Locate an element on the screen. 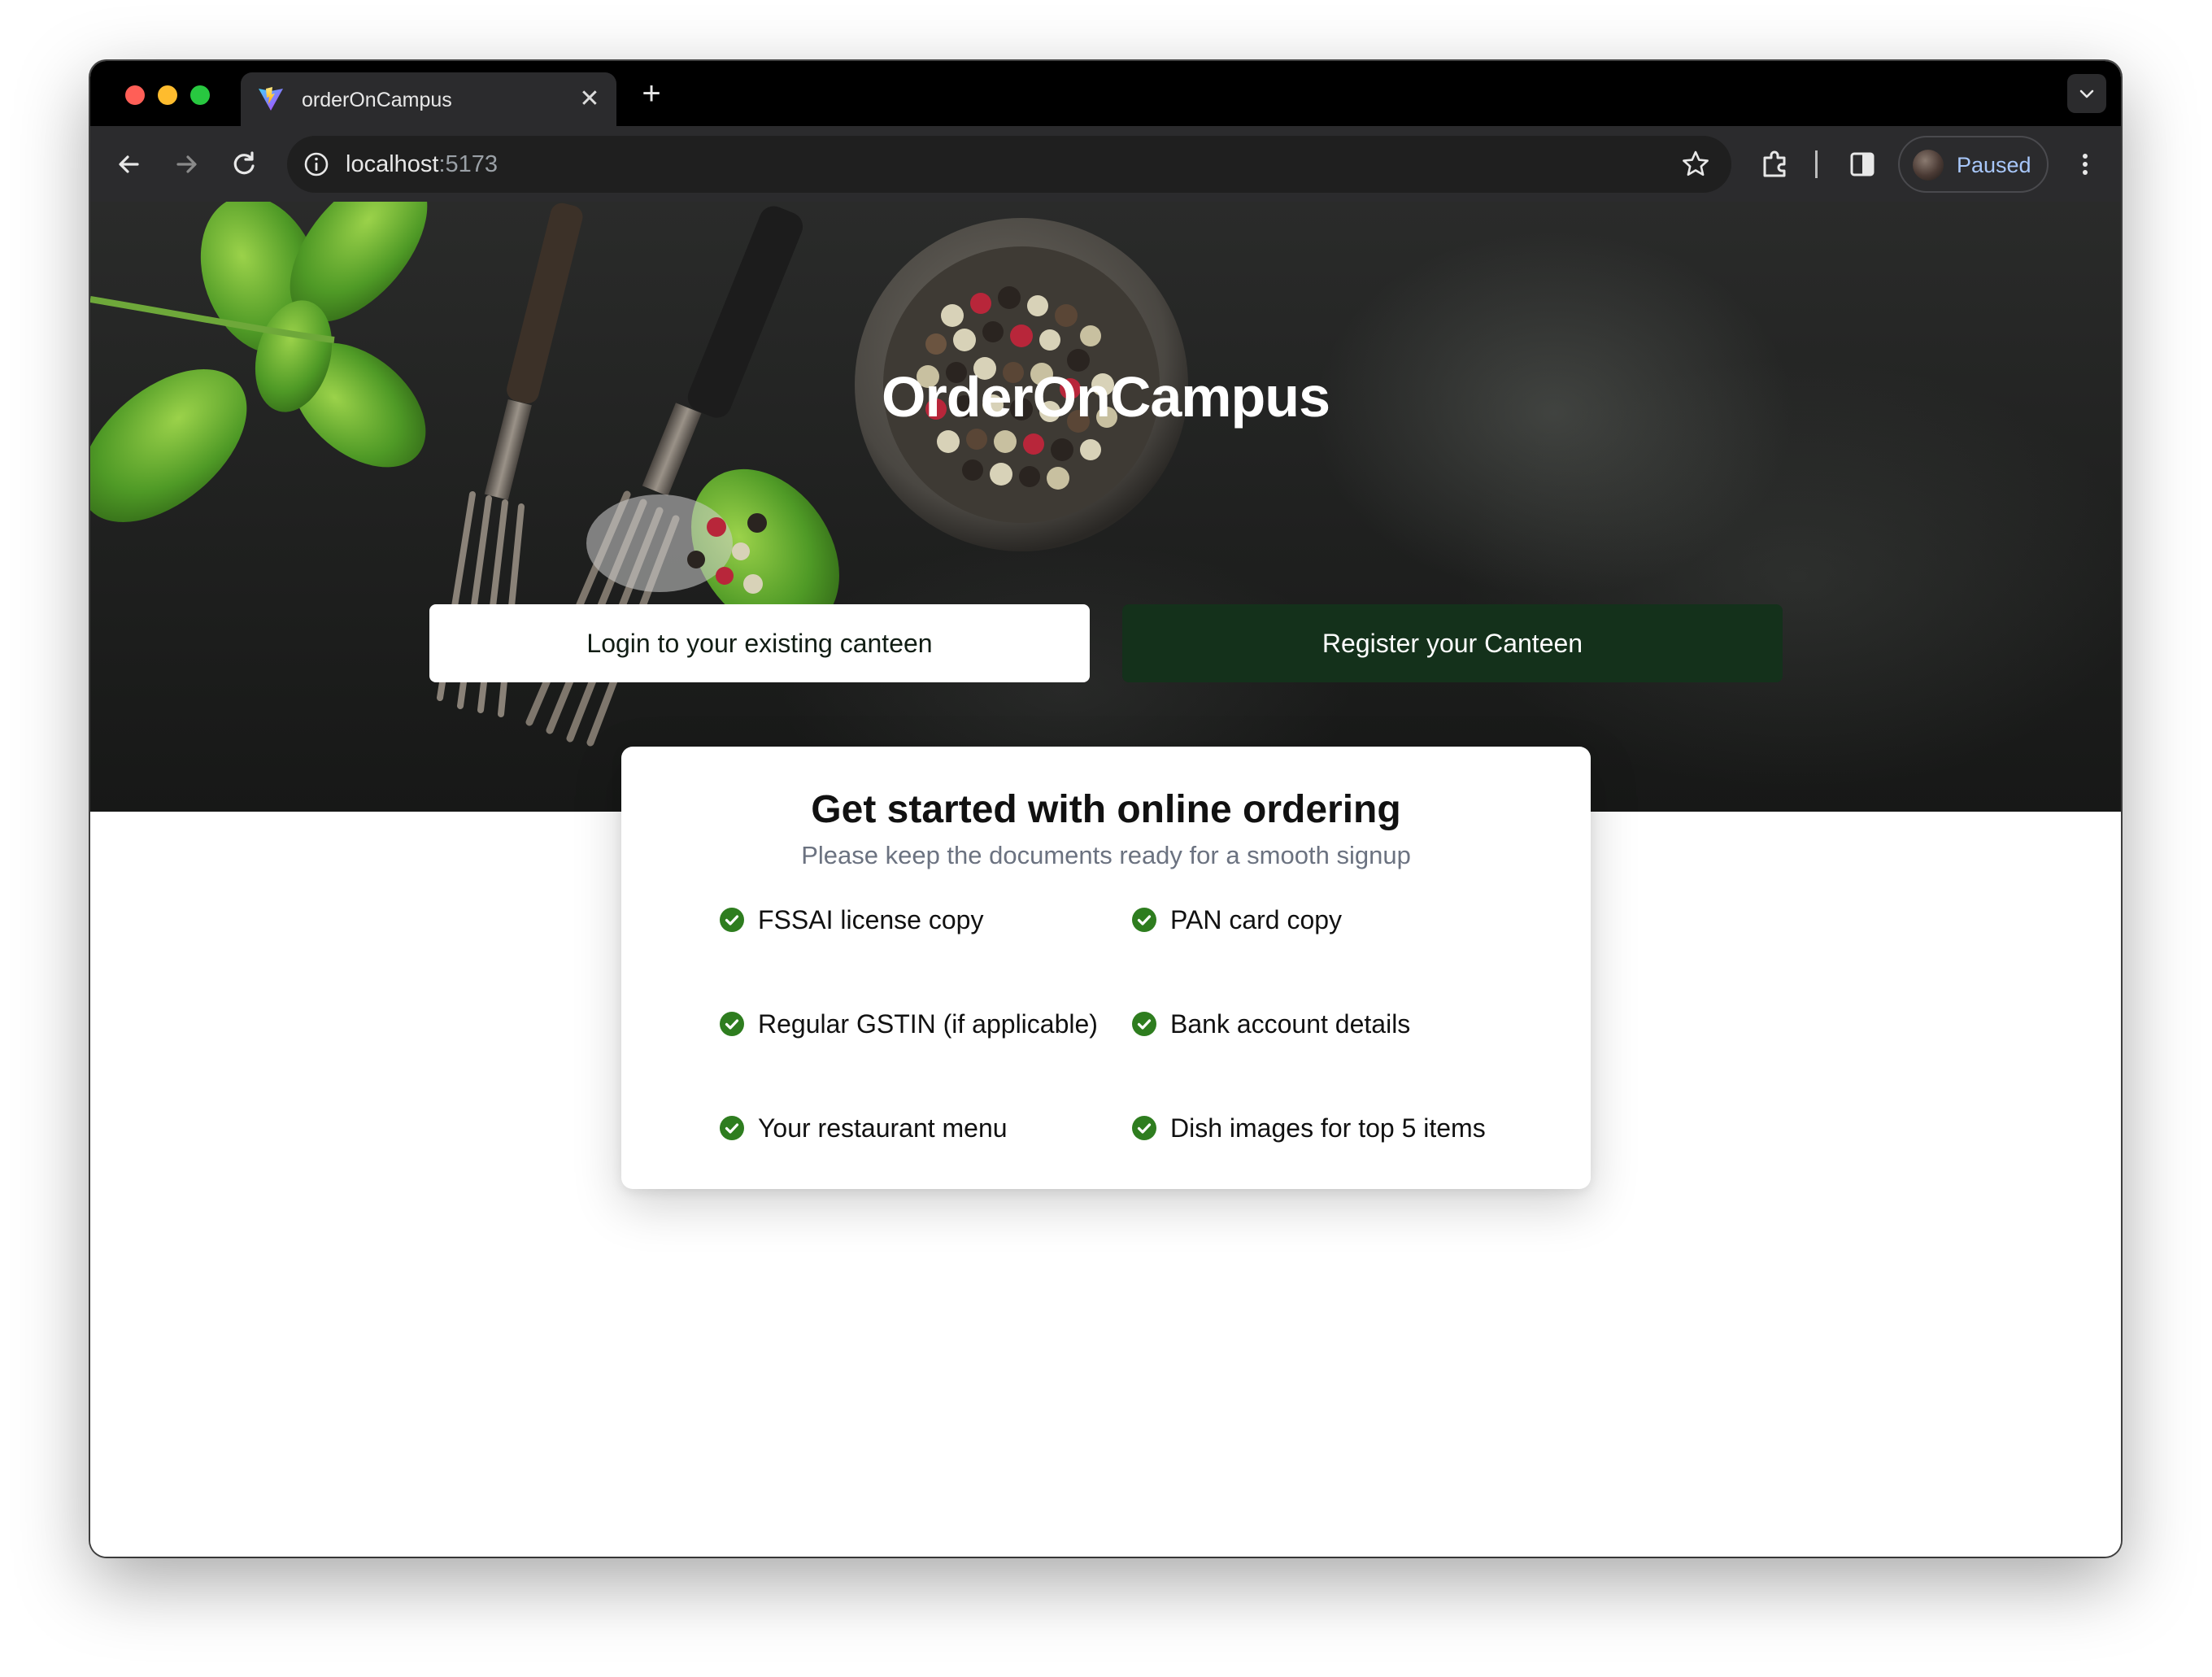  toolbar-separator is located at coordinates (1816, 164).